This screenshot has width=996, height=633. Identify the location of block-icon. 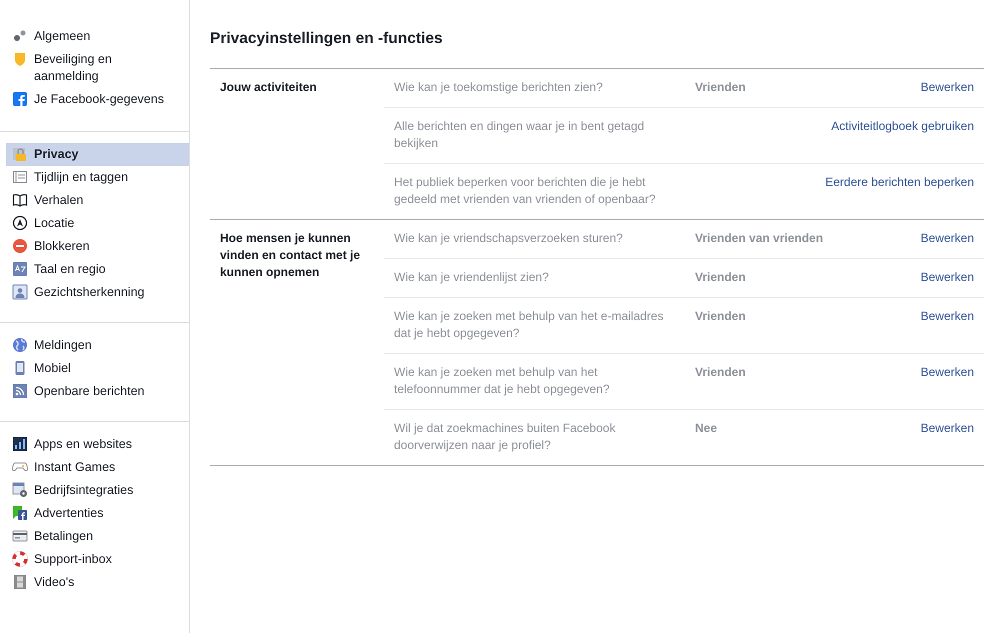
(20, 246).